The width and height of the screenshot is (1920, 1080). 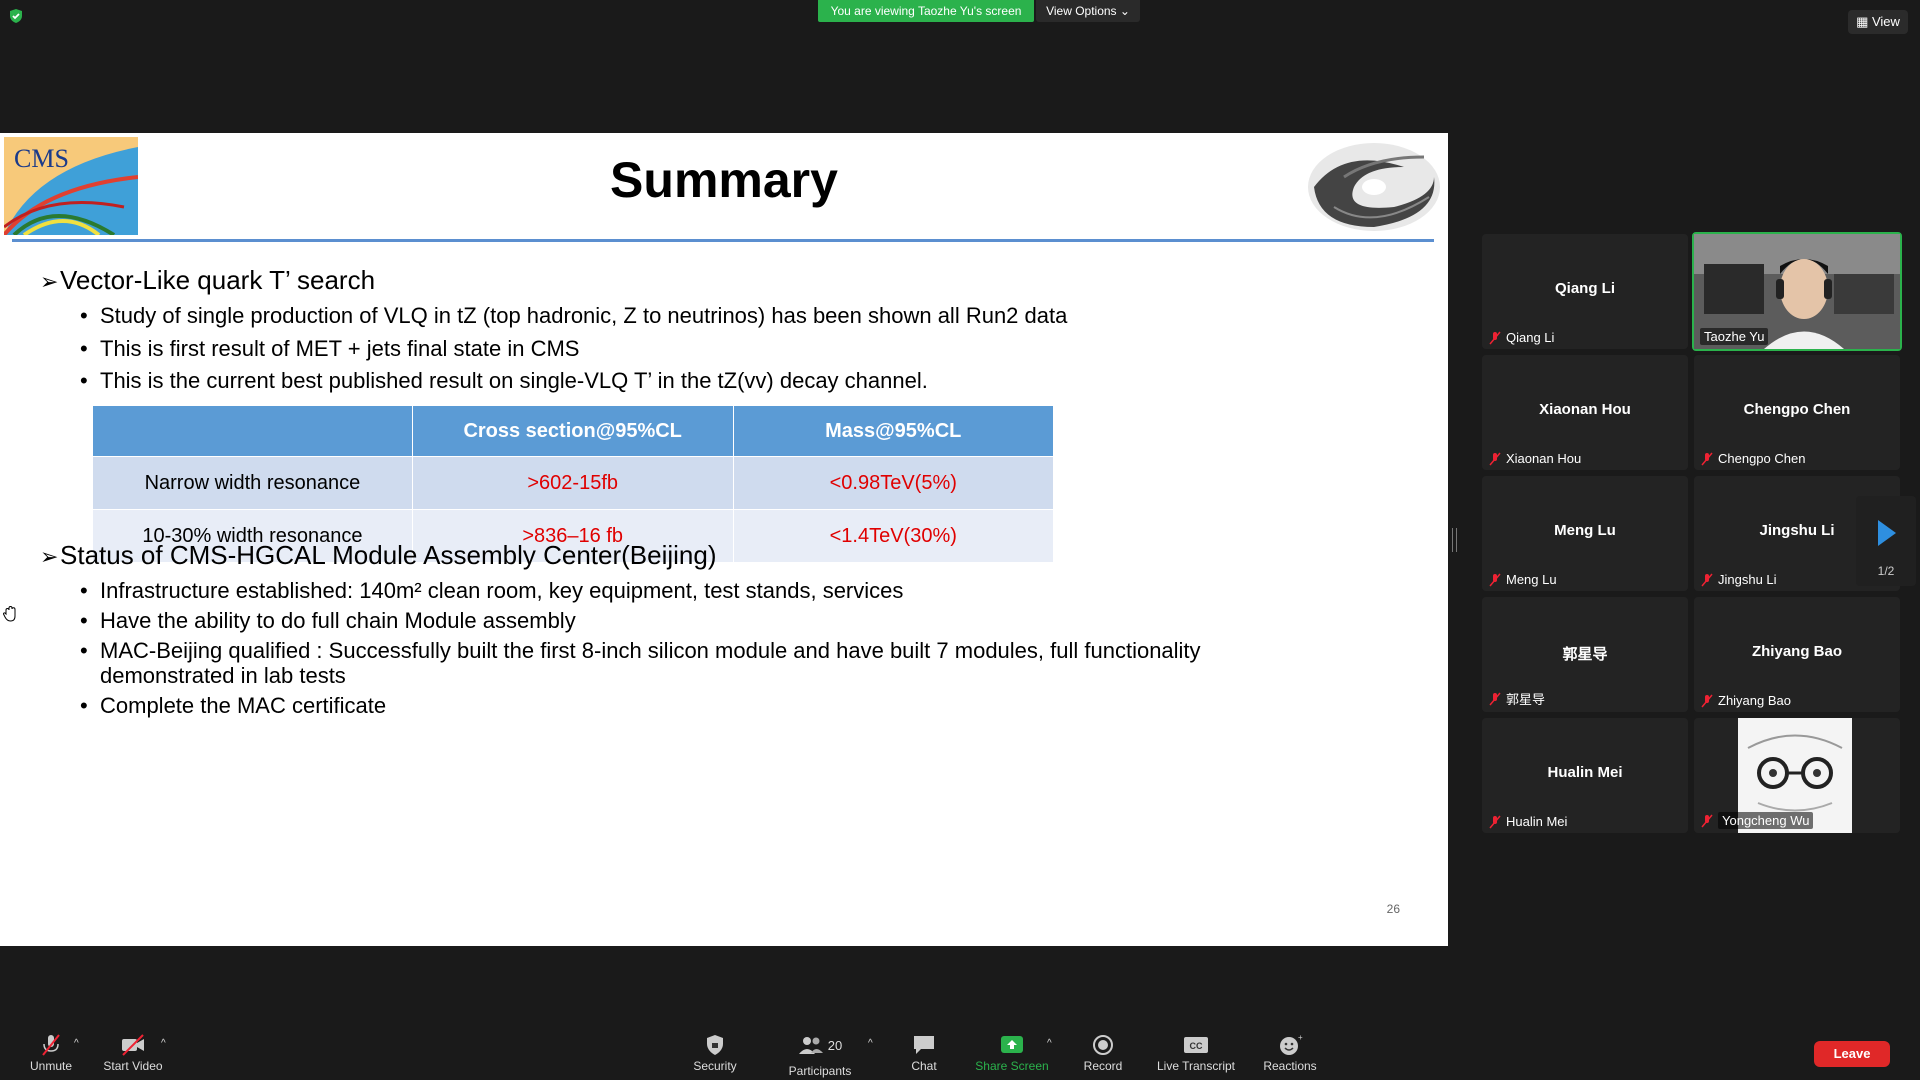 I want to click on closed-caption-icon: CC, so click(x=1196, y=1045).